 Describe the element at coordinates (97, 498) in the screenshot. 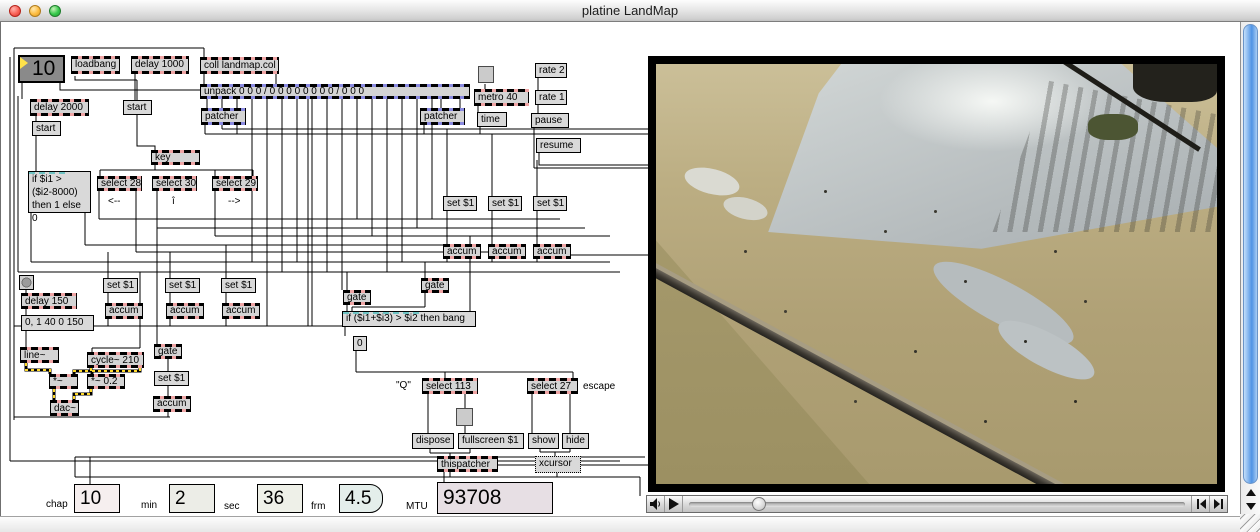

I see `number-chap: 10` at that location.